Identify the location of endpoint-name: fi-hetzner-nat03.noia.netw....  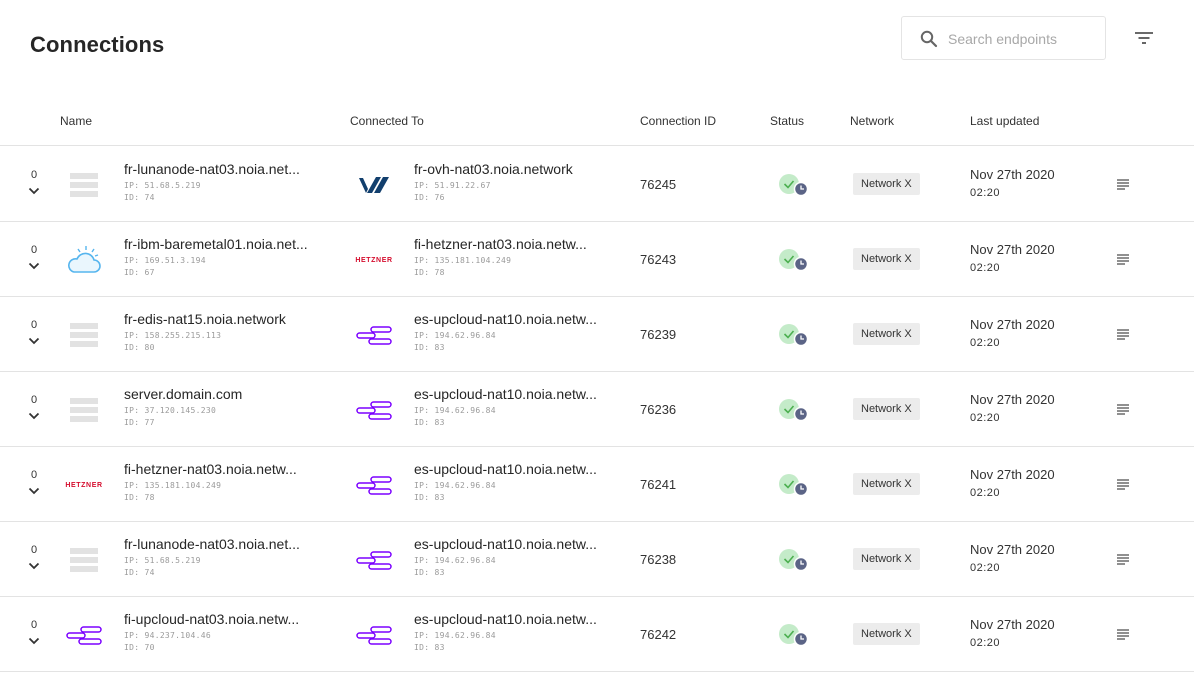
(223, 469).